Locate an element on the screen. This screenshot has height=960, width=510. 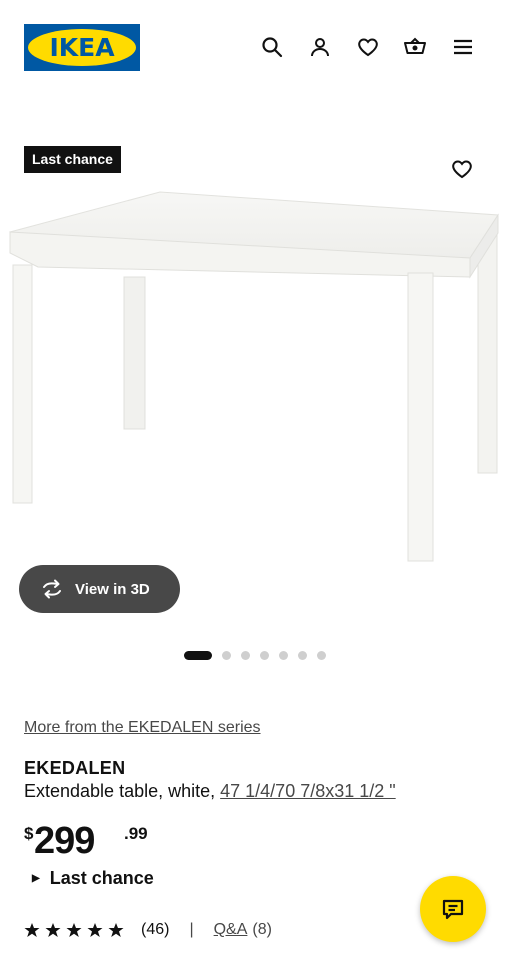
last-chance-status: ▶ Last chance is located at coordinates (93, 878).